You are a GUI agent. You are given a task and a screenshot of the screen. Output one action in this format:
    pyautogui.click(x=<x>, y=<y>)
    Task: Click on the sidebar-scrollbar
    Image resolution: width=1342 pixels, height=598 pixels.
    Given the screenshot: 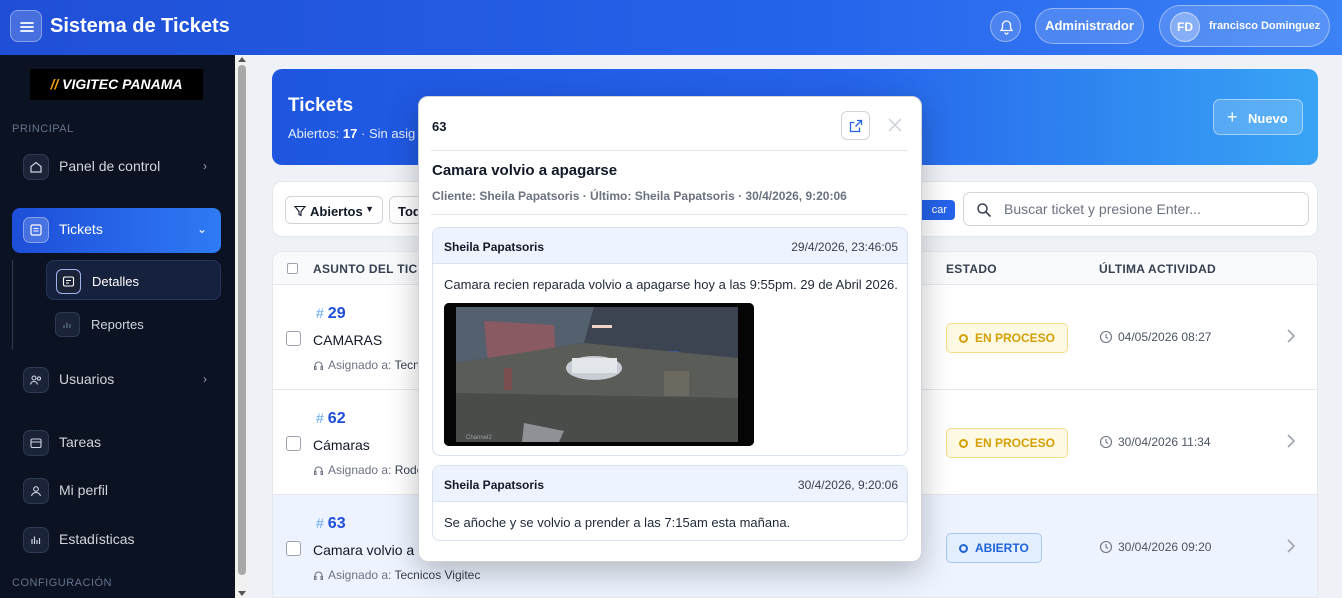 What is the action you would take?
    pyautogui.click(x=242, y=326)
    